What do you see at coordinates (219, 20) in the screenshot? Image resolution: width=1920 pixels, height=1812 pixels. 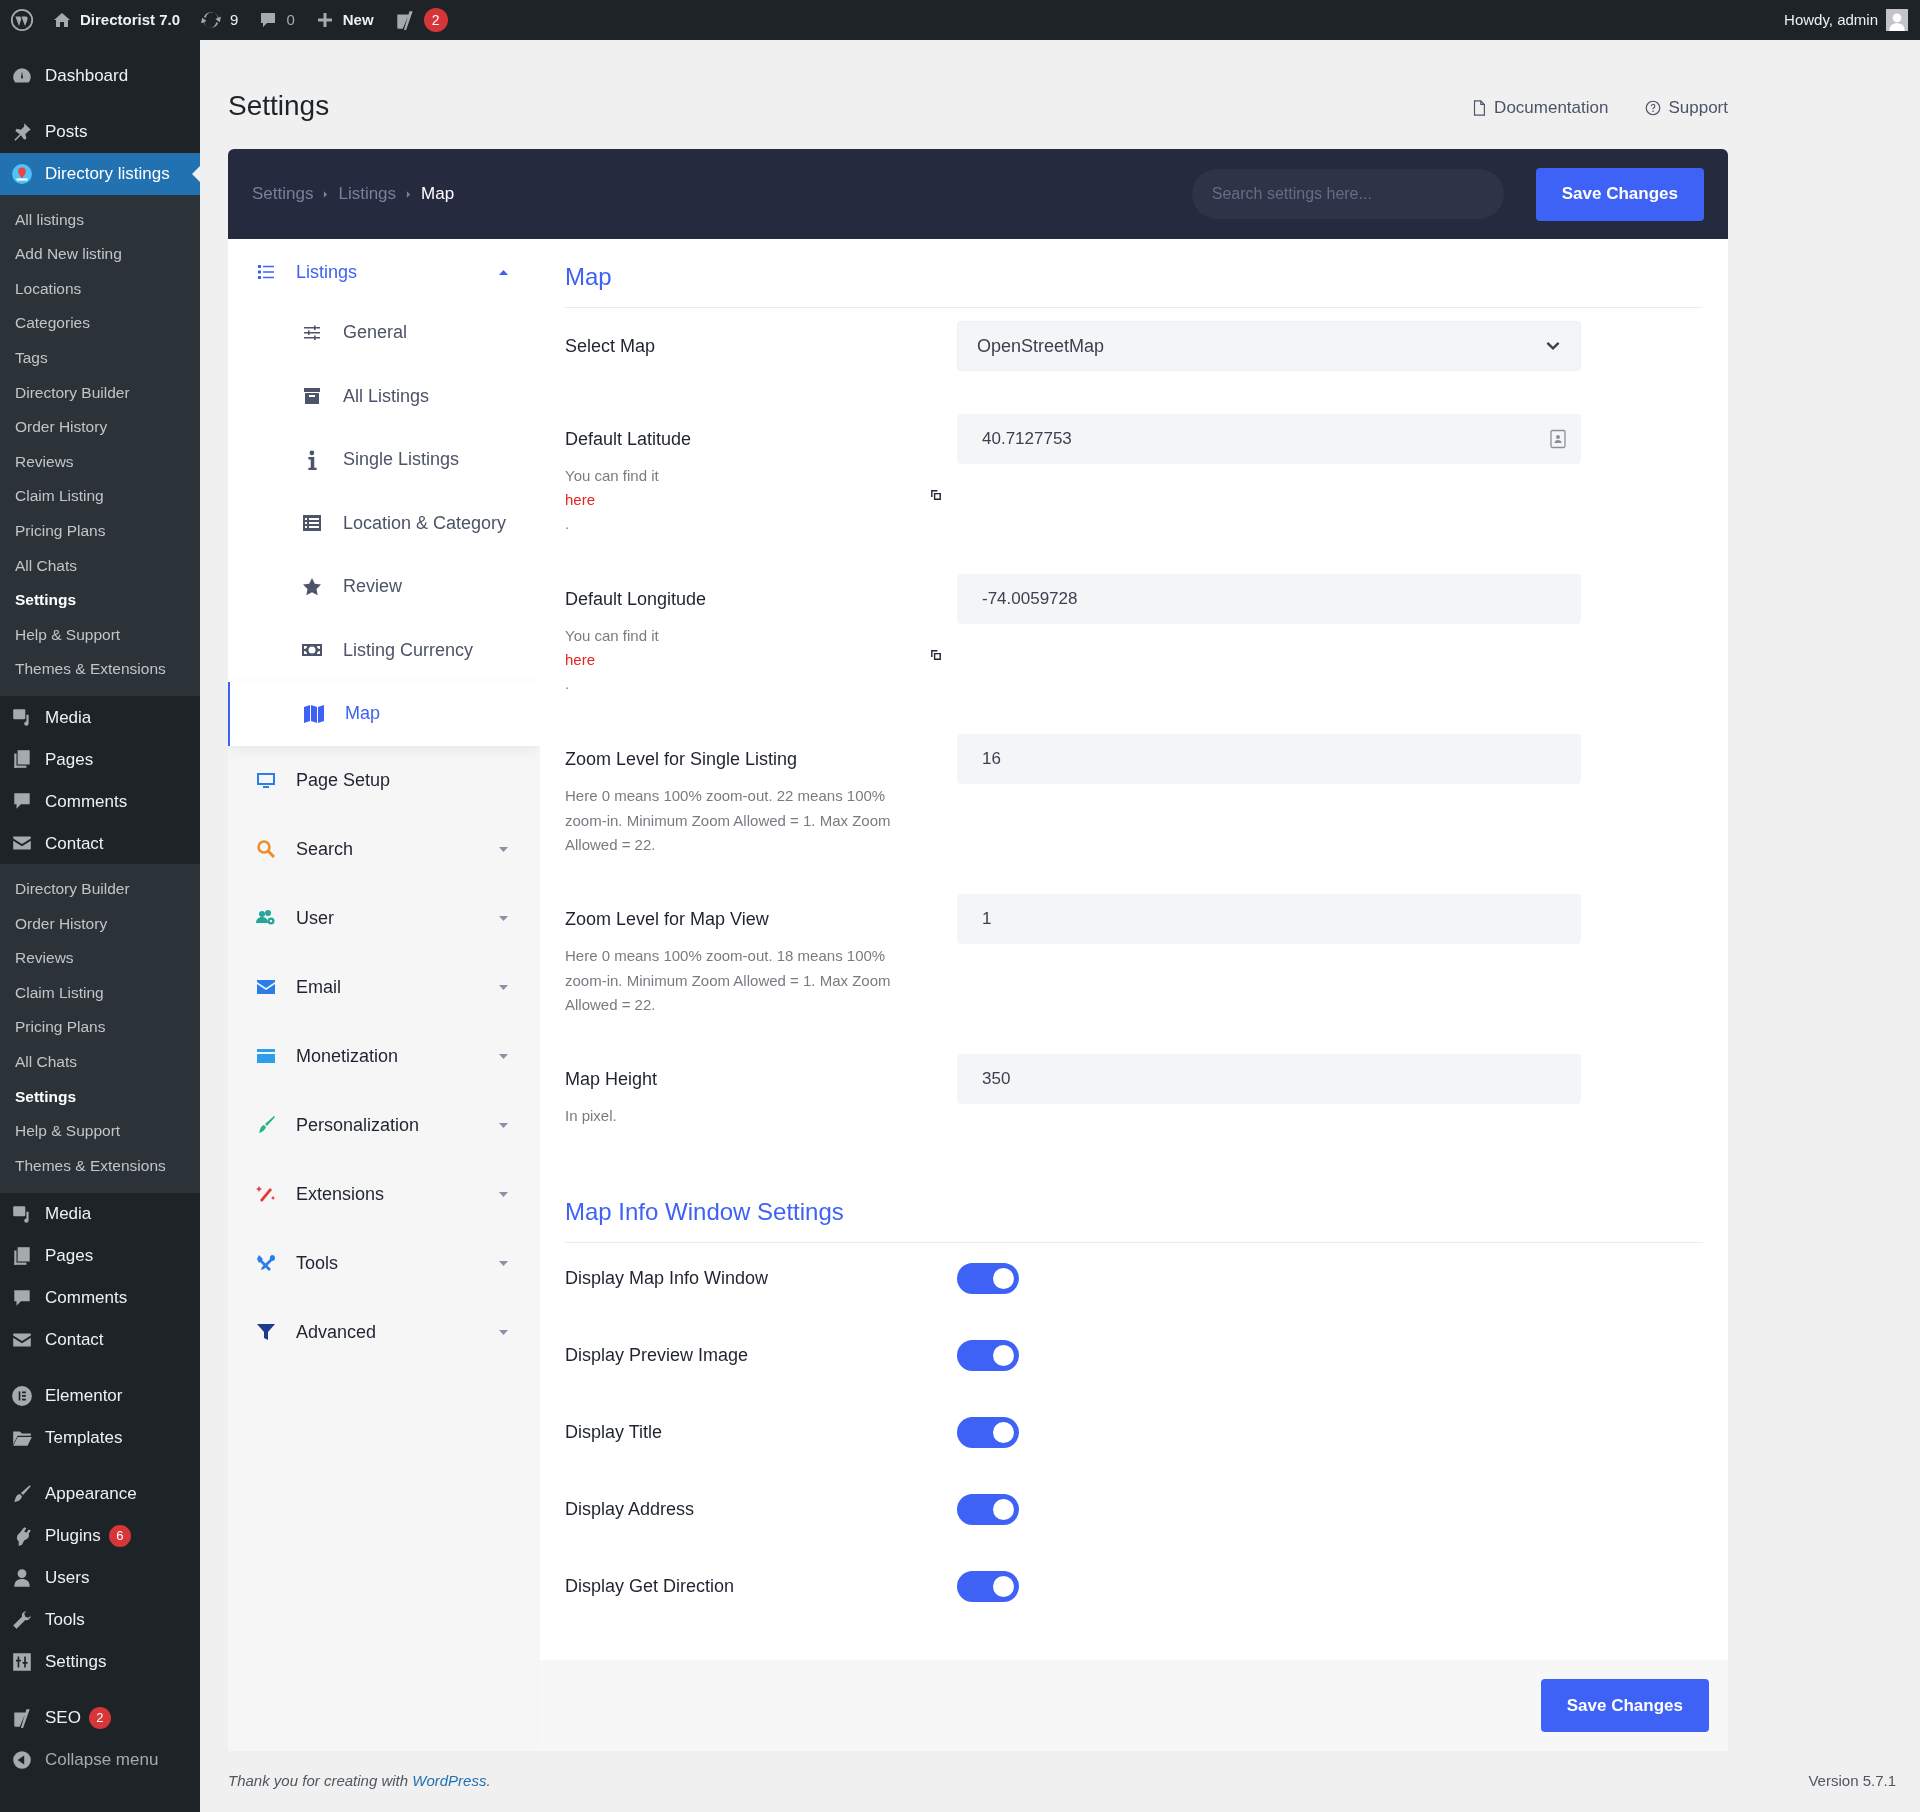 I see `updates-link: 9` at bounding box center [219, 20].